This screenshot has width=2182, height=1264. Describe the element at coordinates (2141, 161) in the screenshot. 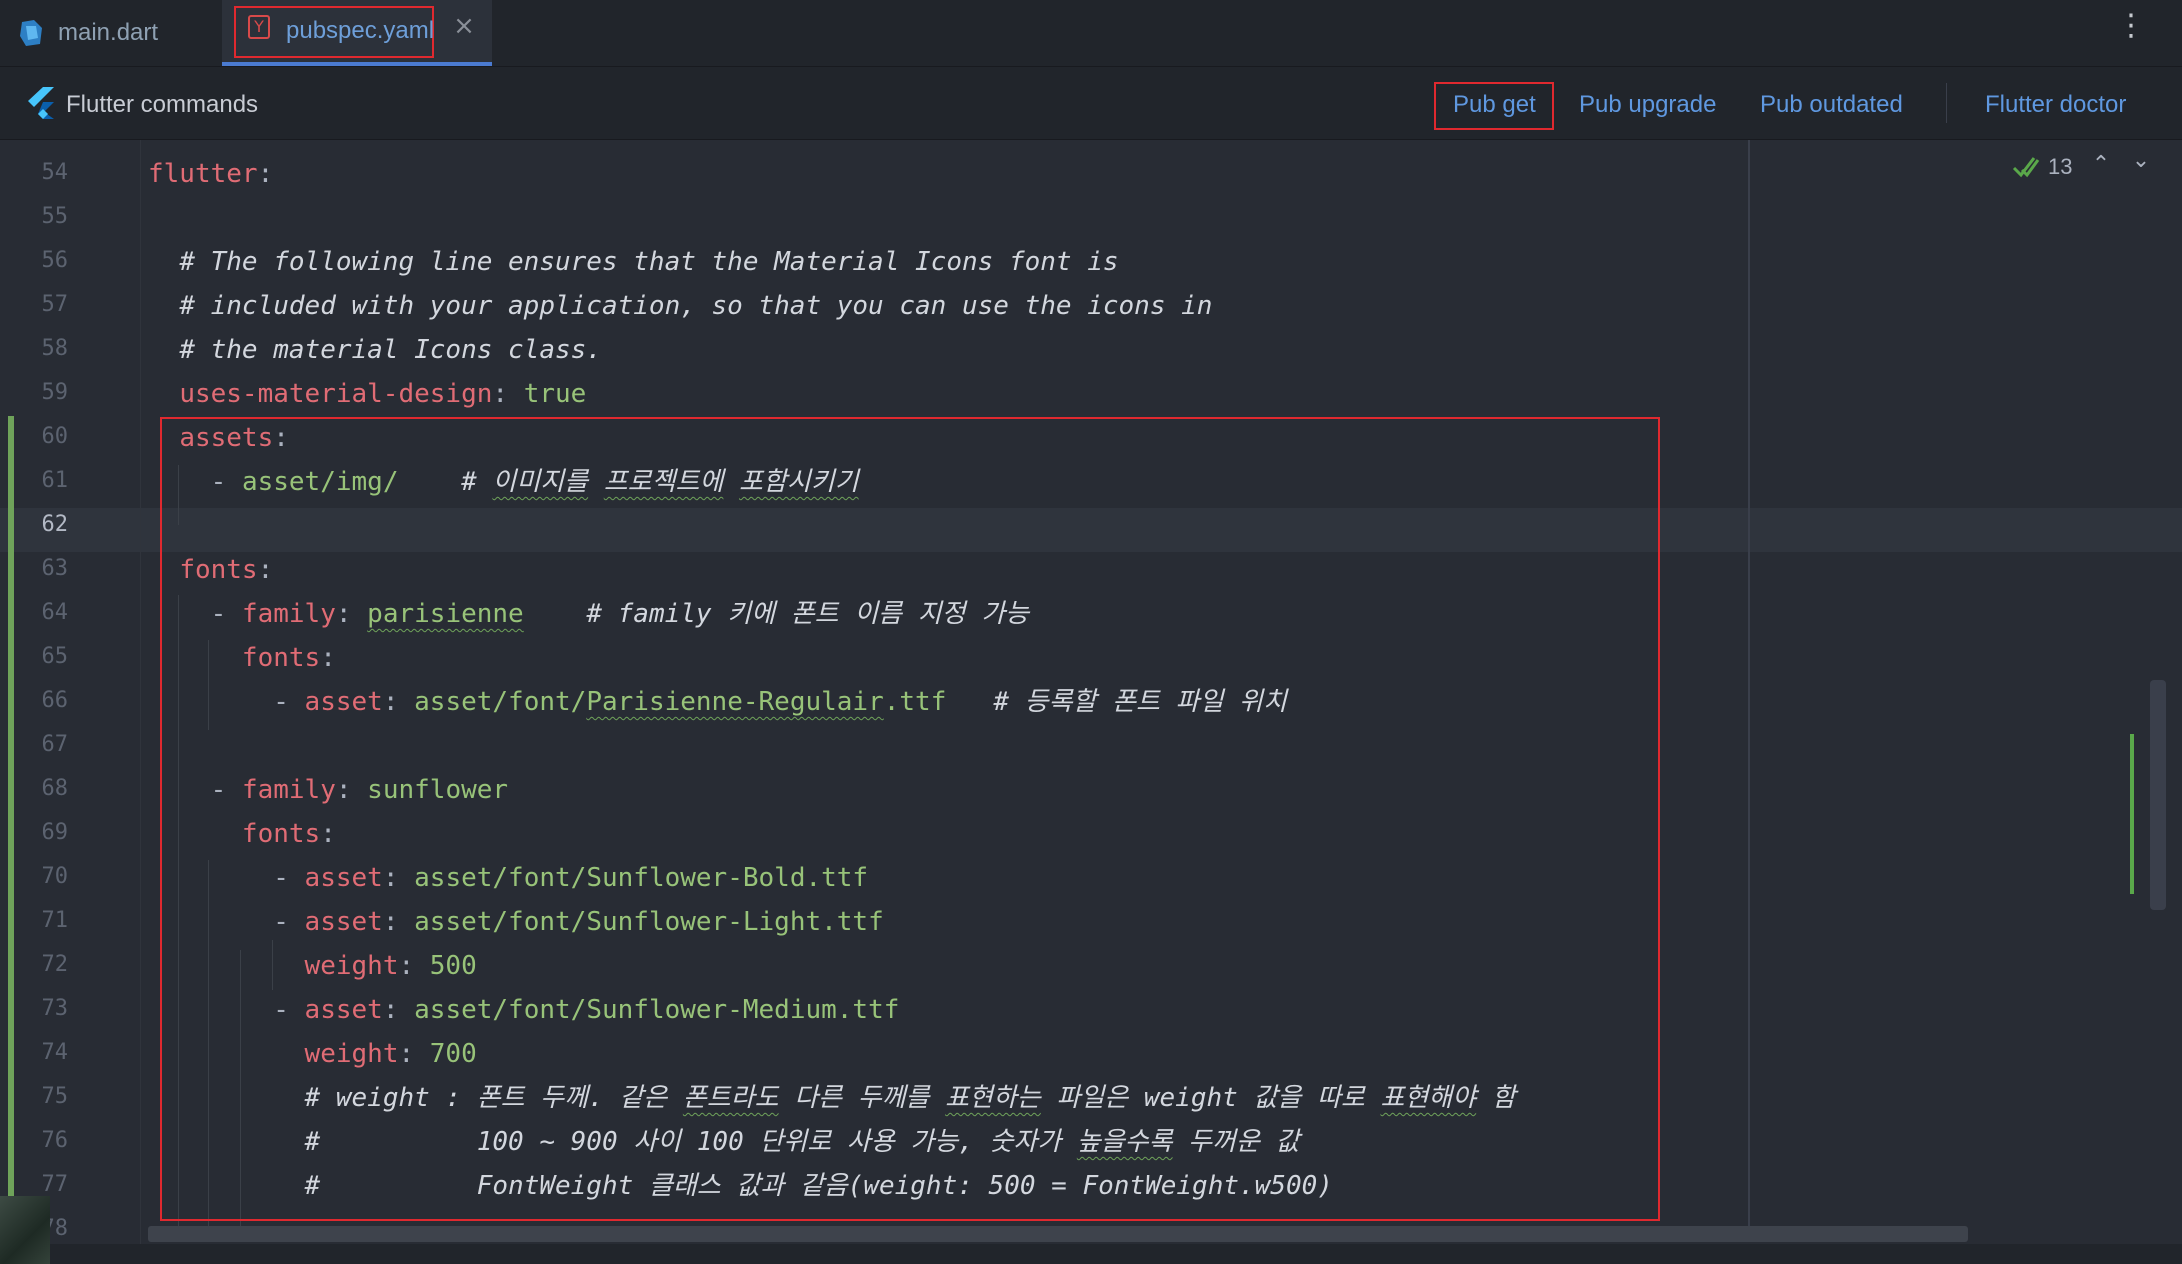

I see `next-highlight-icon: ⌄` at that location.